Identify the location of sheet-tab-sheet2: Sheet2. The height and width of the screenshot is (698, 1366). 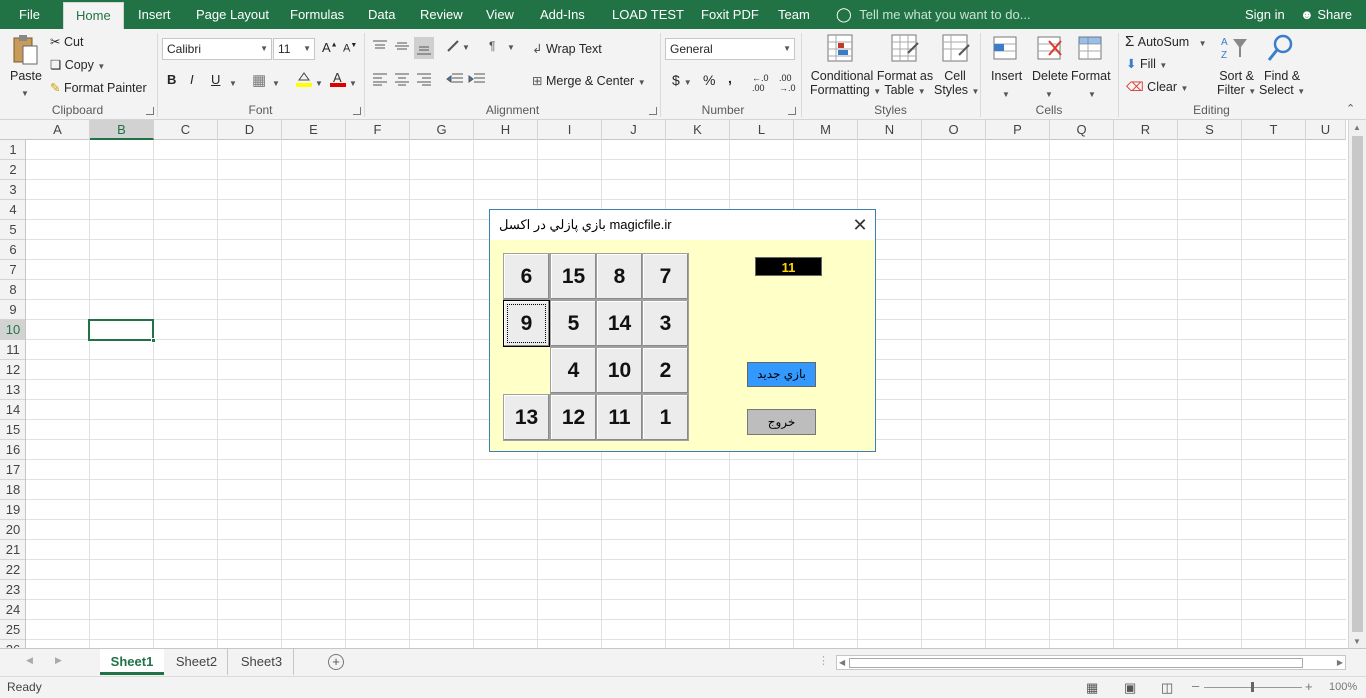
(197, 662).